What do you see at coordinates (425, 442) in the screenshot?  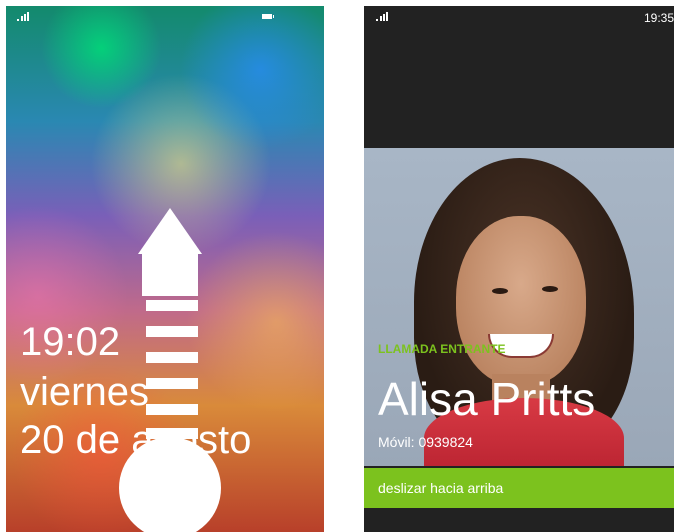 I see `caller-number: Móvil: 0939824` at bounding box center [425, 442].